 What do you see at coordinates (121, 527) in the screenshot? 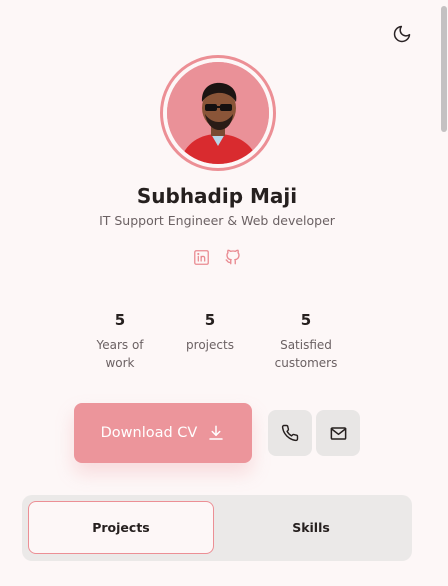
I see `tab-projects: Projects` at bounding box center [121, 527].